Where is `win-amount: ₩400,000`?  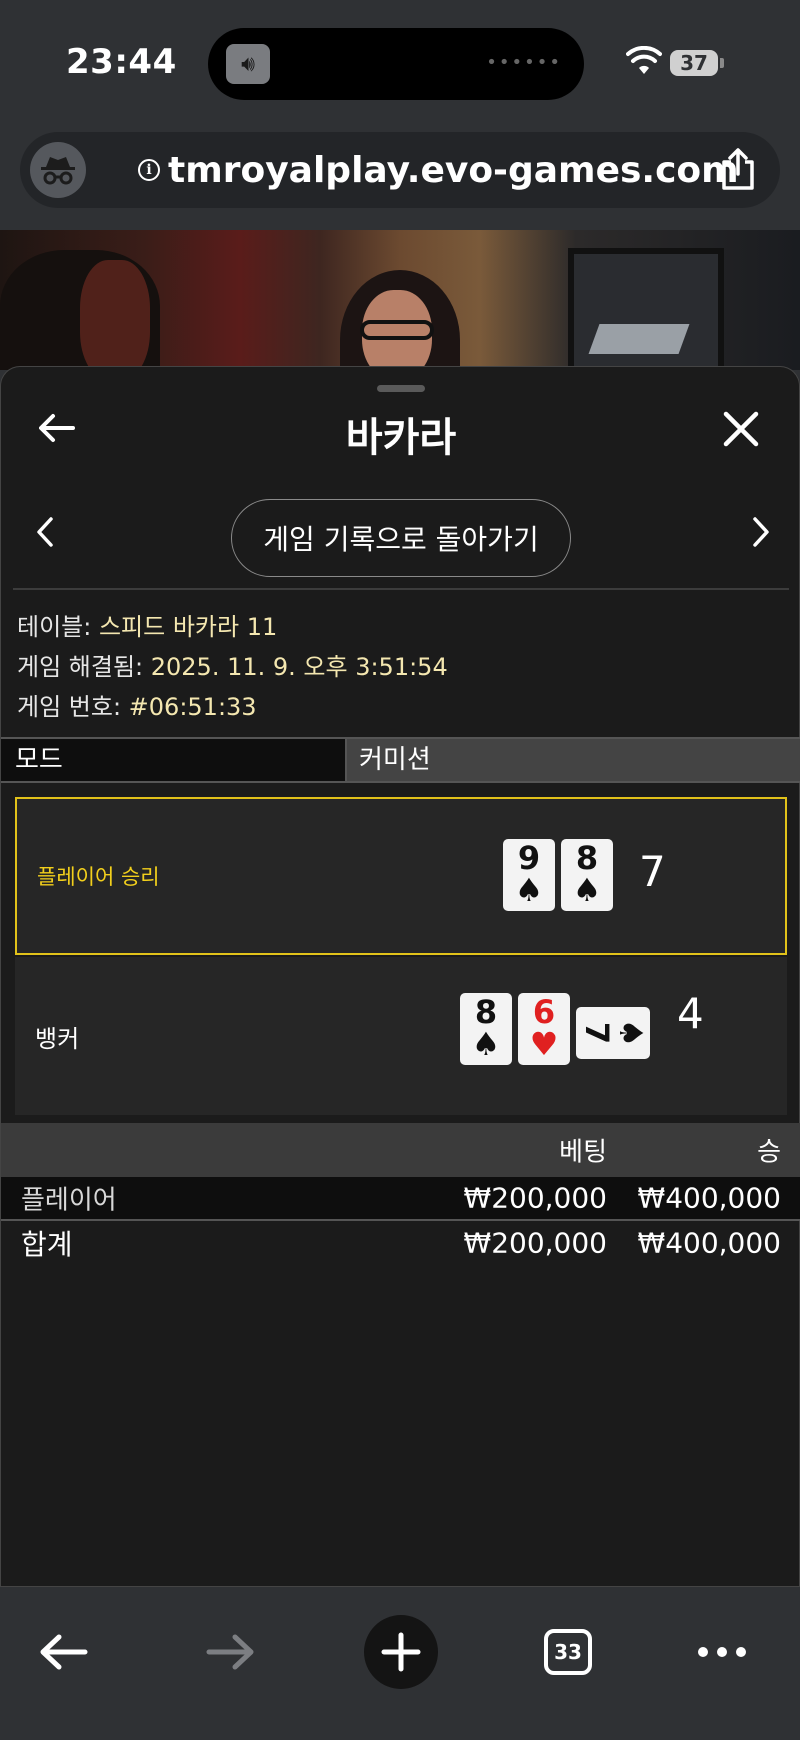 win-amount: ₩400,000 is located at coordinates (709, 1198).